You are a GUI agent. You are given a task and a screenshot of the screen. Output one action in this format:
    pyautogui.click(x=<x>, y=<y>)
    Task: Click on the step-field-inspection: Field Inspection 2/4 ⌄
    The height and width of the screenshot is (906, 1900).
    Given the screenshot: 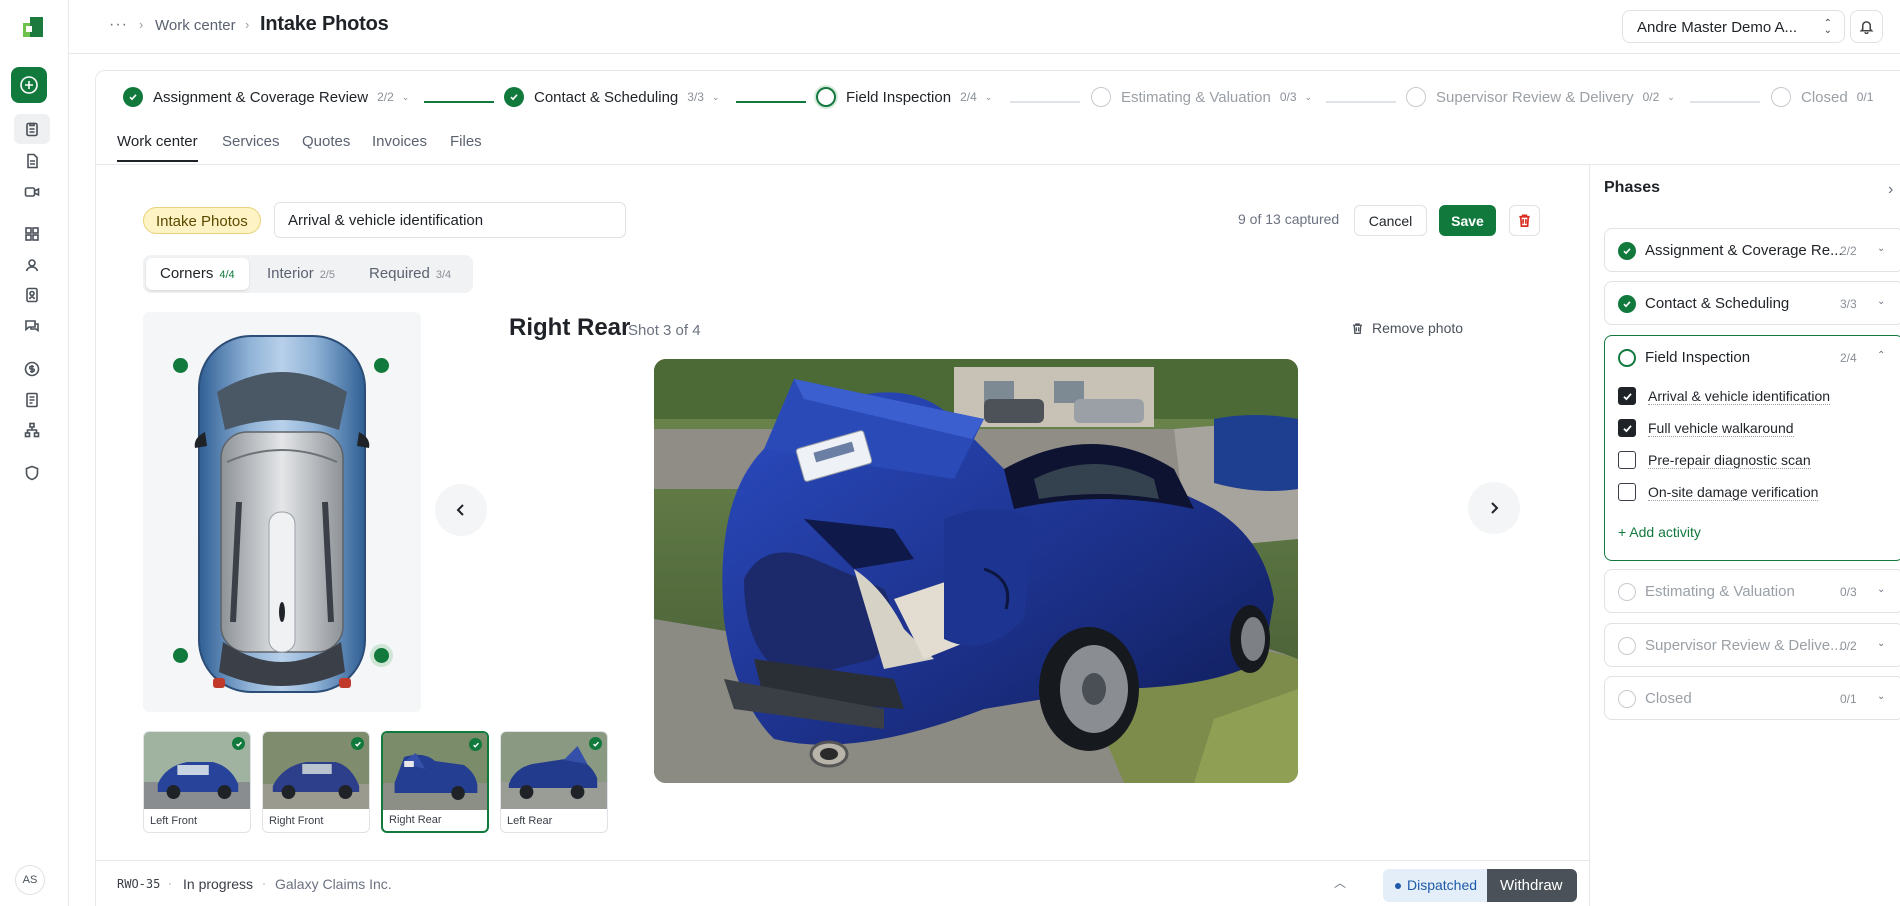 What is the action you would take?
    pyautogui.click(x=904, y=97)
    